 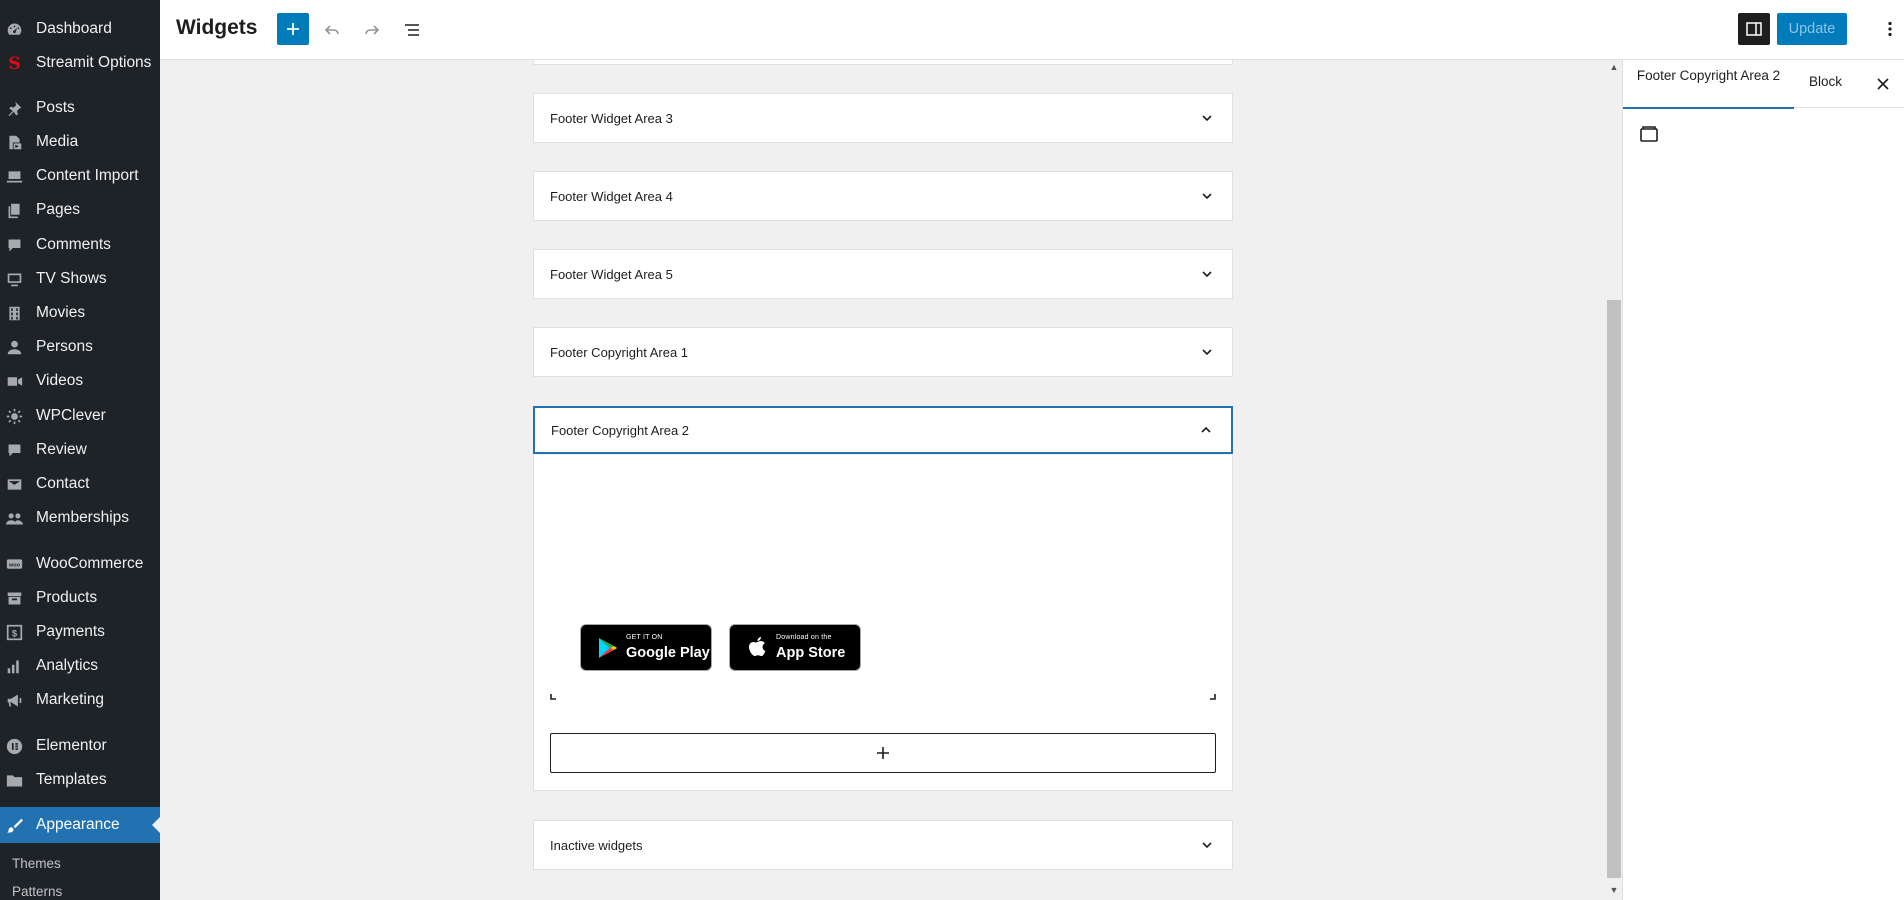 What do you see at coordinates (80, 245) in the screenshot?
I see `sidebar-item-comments: Comments` at bounding box center [80, 245].